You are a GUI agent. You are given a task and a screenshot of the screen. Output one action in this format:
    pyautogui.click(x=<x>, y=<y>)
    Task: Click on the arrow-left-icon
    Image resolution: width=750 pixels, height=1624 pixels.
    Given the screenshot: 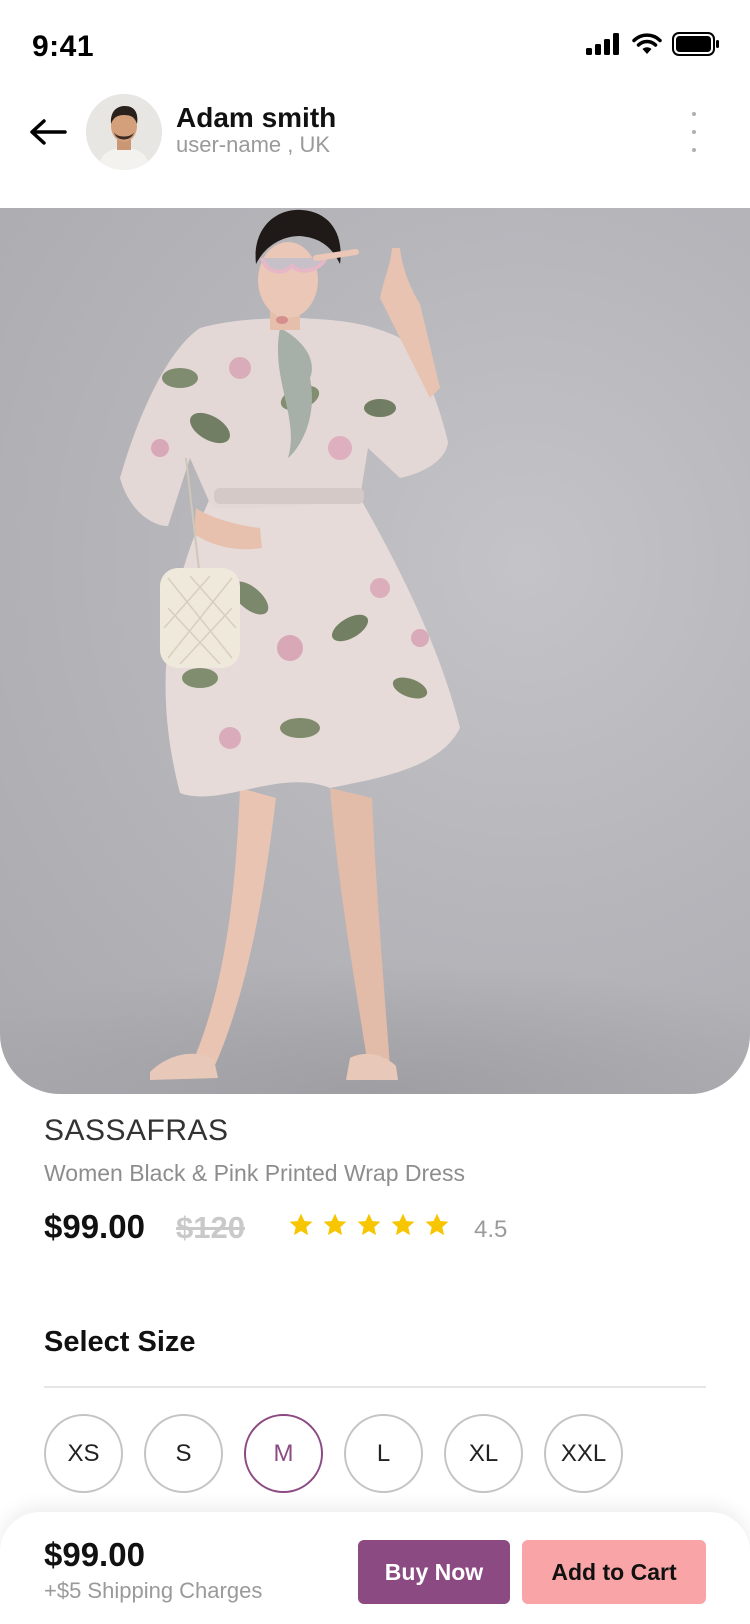 What is the action you would take?
    pyautogui.click(x=48, y=132)
    